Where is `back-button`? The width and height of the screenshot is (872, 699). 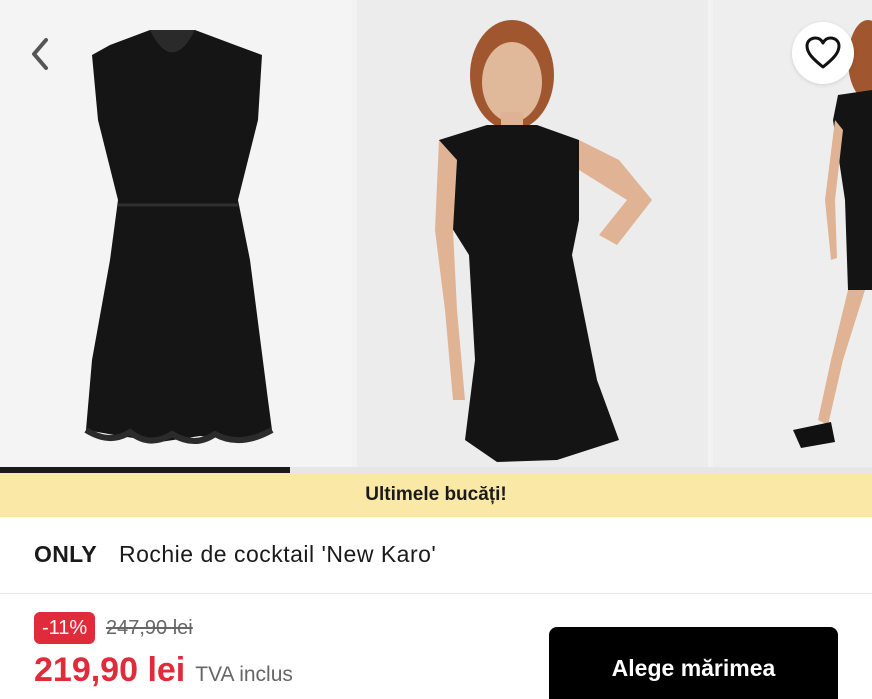 back-button is located at coordinates (42, 54).